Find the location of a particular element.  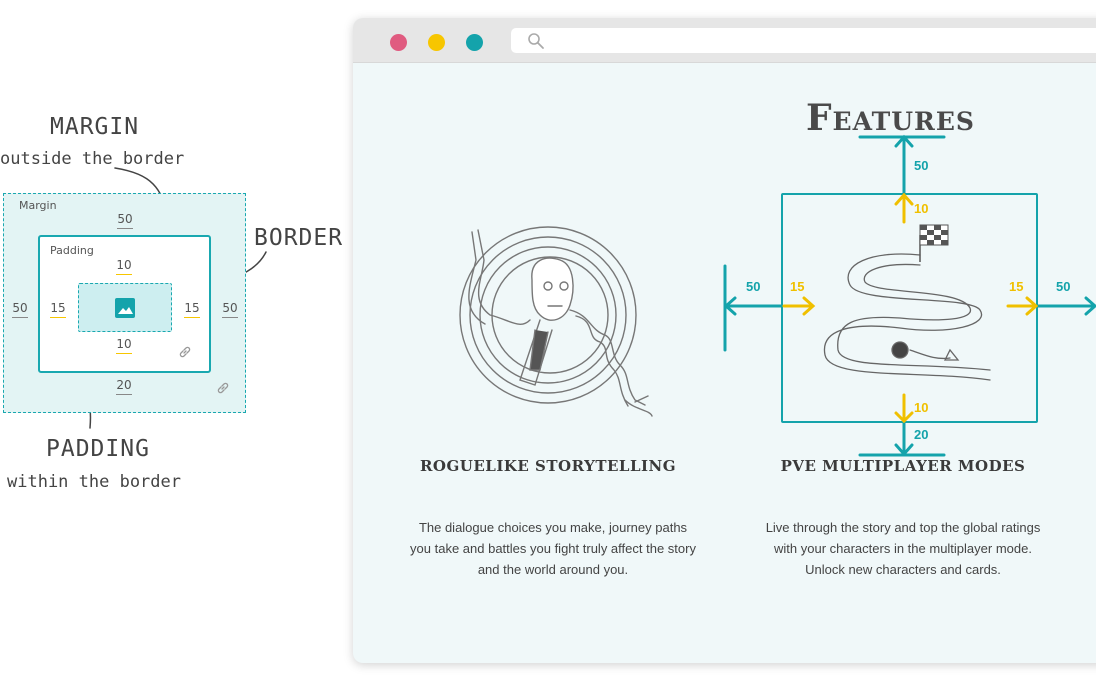

padding-right-value: 15 is located at coordinates (192, 309).